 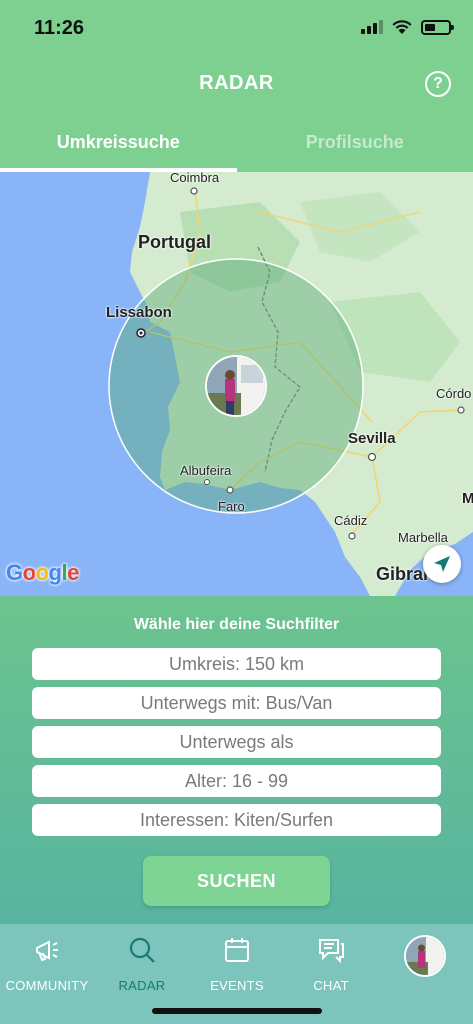 What do you see at coordinates (236, 703) in the screenshot?
I see `filter-travel-with: Unterwegs mit: Bus/Van` at bounding box center [236, 703].